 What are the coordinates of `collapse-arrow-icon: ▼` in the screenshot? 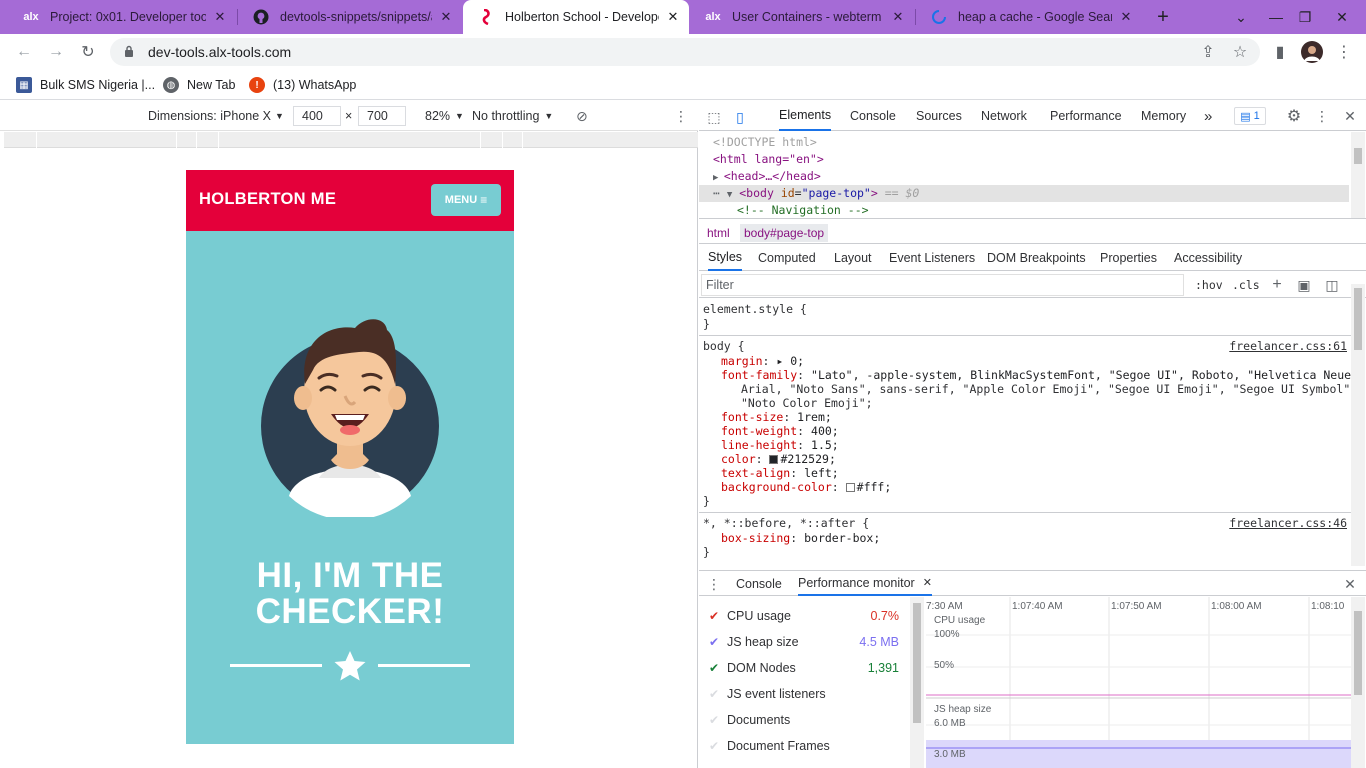 It's located at (729, 195).